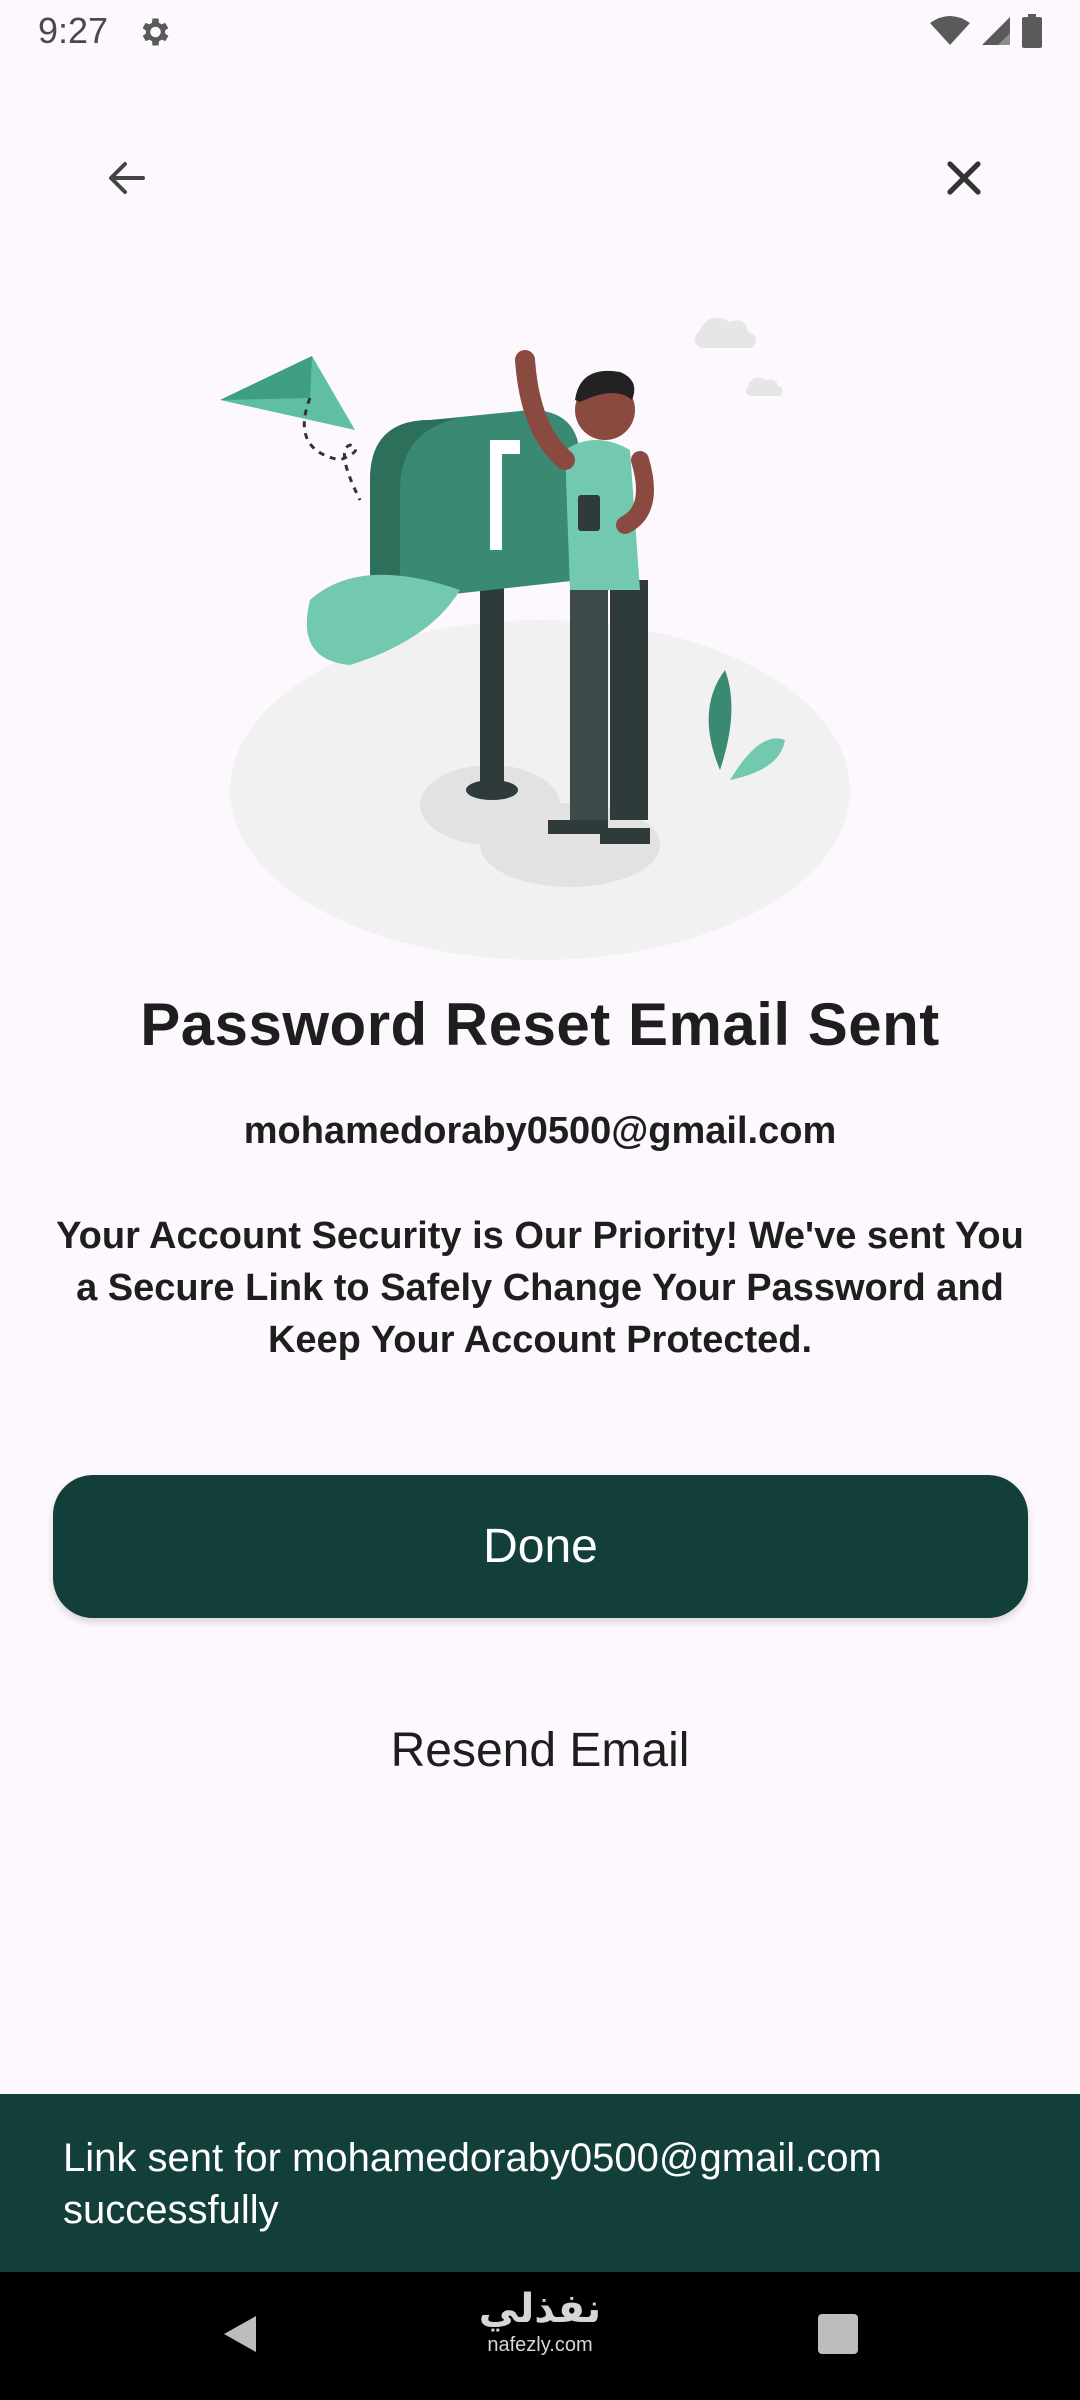  I want to click on resend-email-button: Resend Email, so click(540, 1750).